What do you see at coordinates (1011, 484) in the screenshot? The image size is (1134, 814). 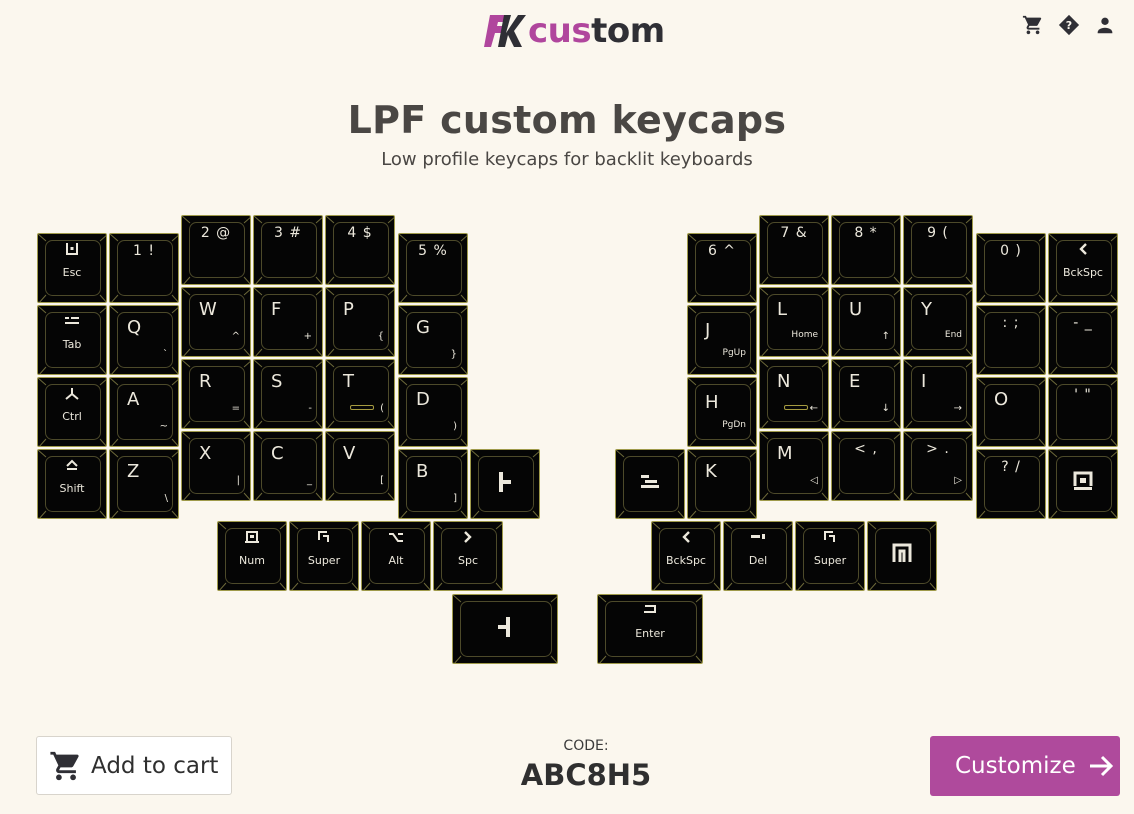 I see `key-slash: ? /` at bounding box center [1011, 484].